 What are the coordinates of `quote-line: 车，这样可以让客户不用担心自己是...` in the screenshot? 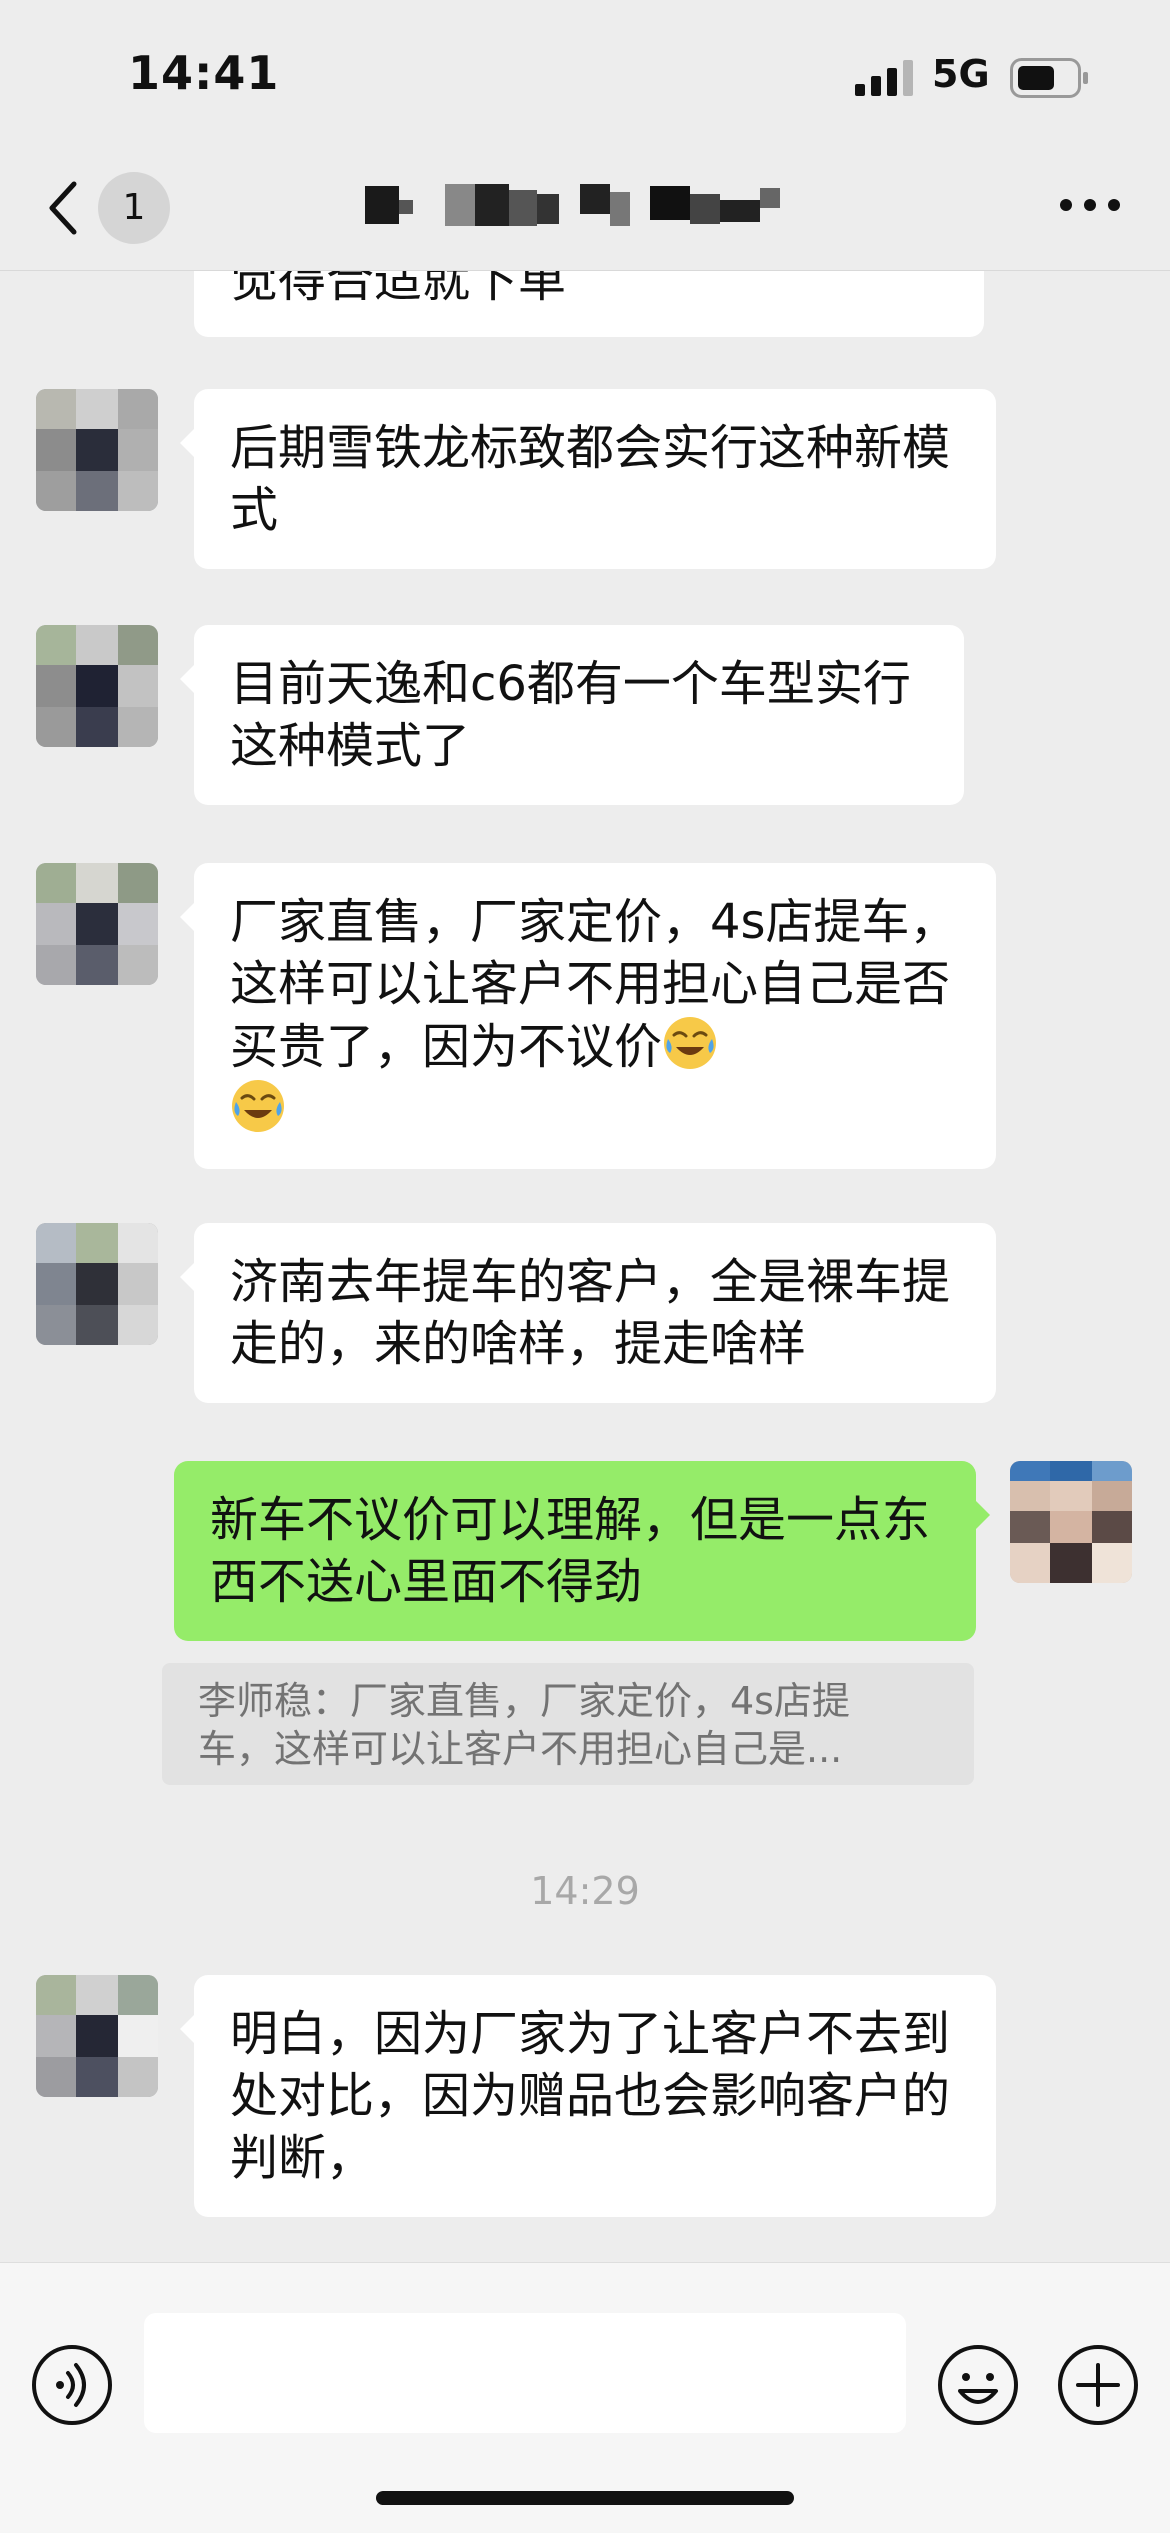 It's located at (520, 1749).